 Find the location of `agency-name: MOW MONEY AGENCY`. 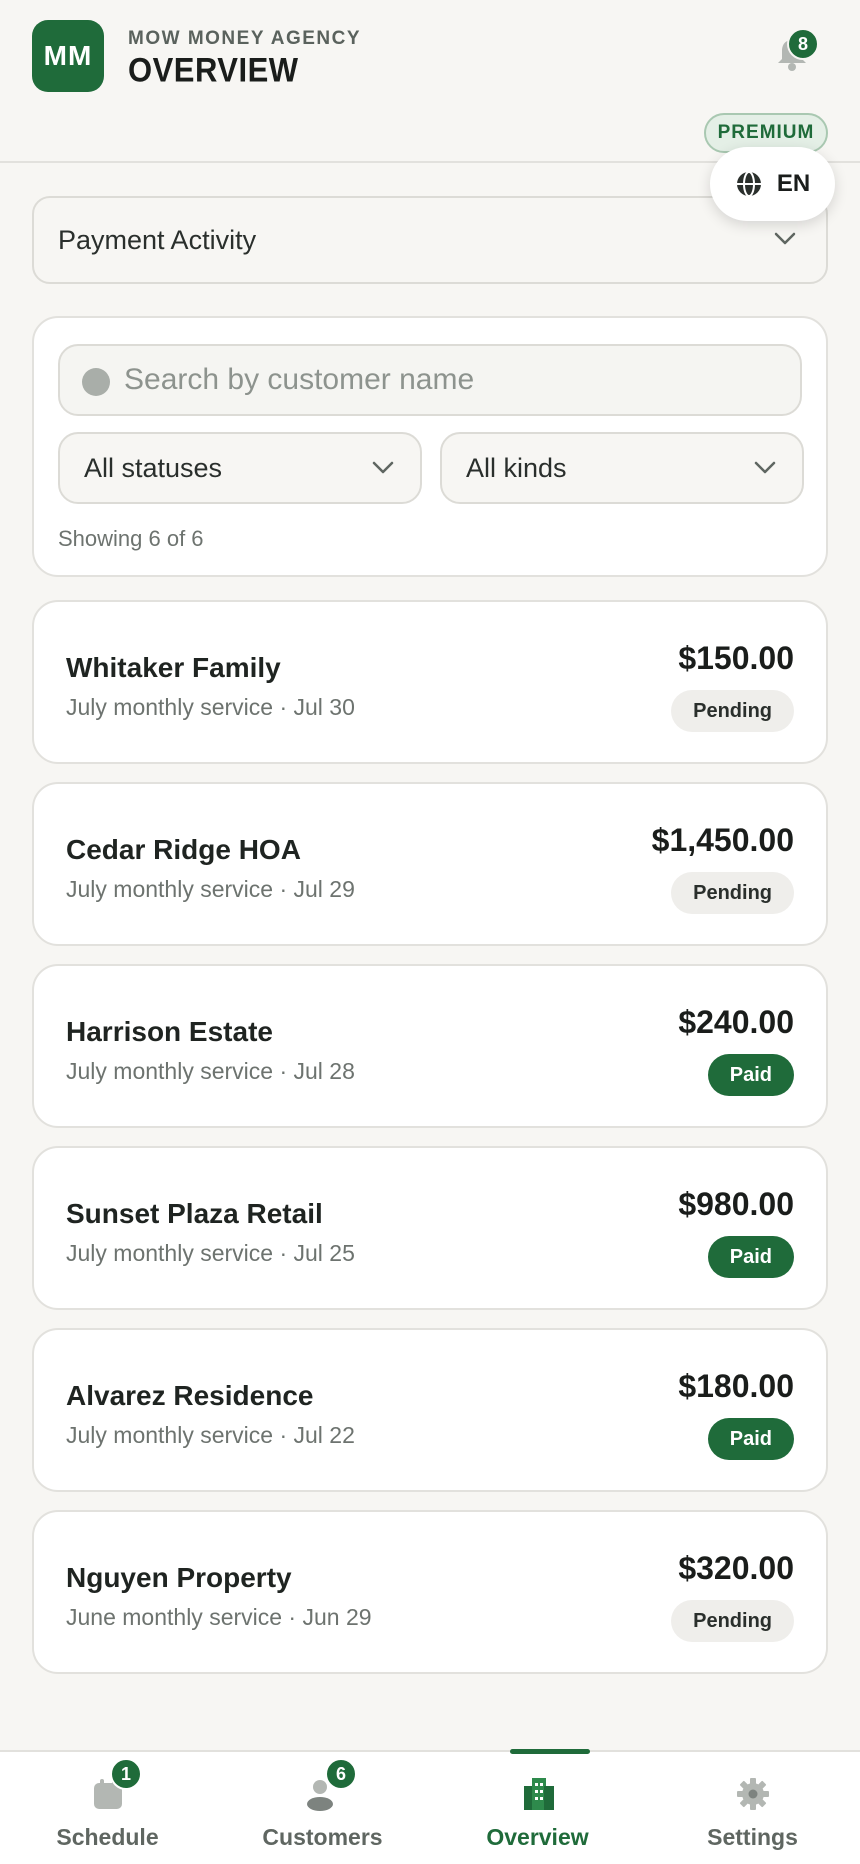

agency-name: MOW MONEY AGENCY is located at coordinates (245, 38).